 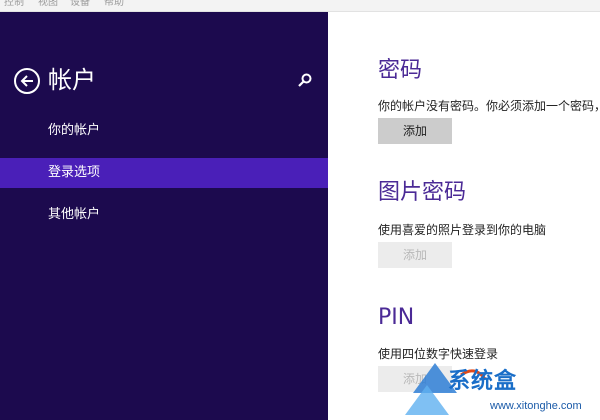 What do you see at coordinates (462, 230) in the screenshot?
I see `picture-password-description: 使用喜爱的照片登录到你的电脑` at bounding box center [462, 230].